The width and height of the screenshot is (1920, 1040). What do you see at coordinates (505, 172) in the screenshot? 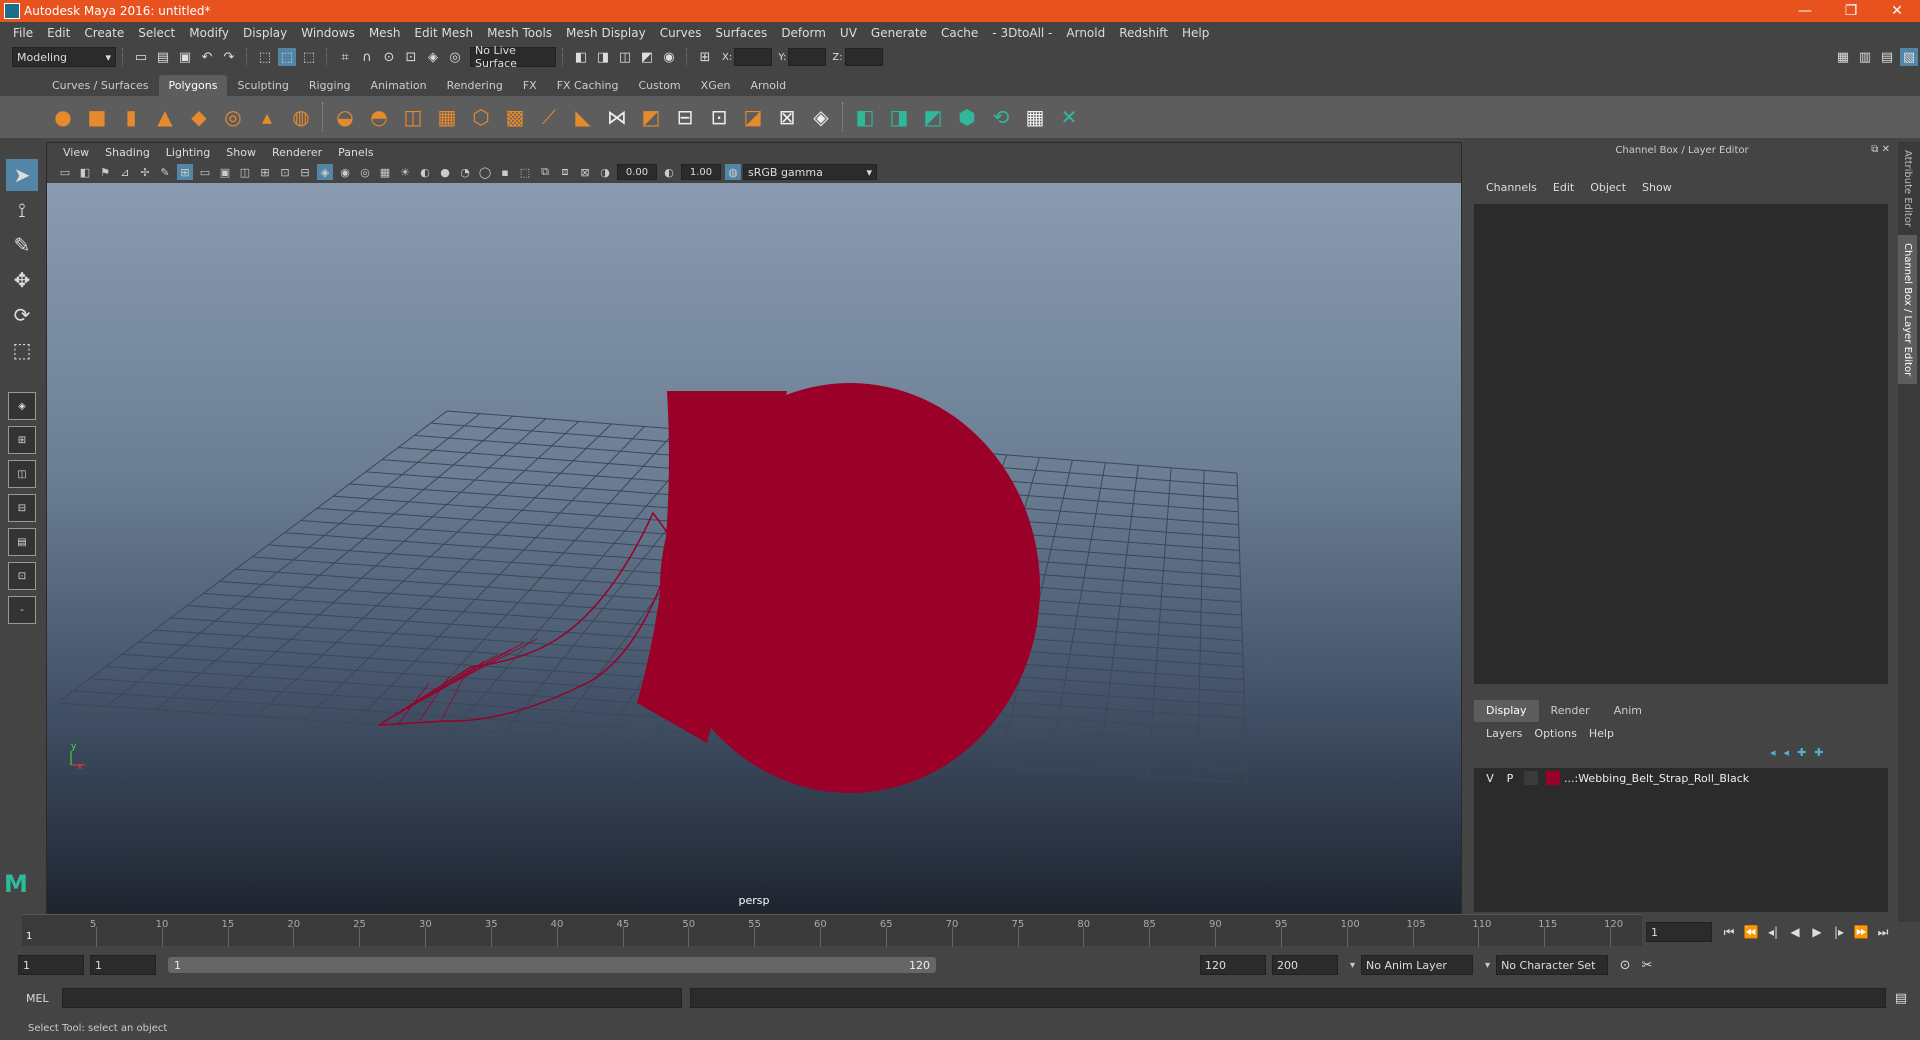
I see `depth-of-field-icon: ▪` at bounding box center [505, 172].